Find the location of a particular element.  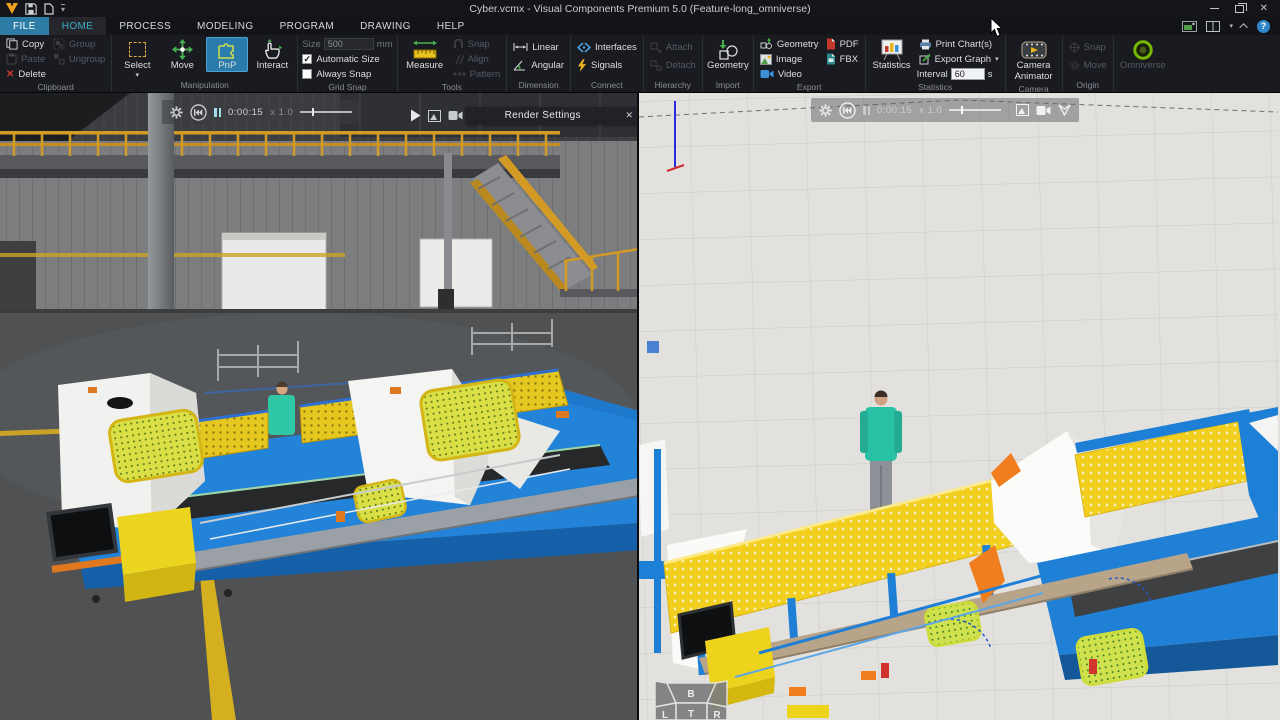

save-button is located at coordinates (31, 8).